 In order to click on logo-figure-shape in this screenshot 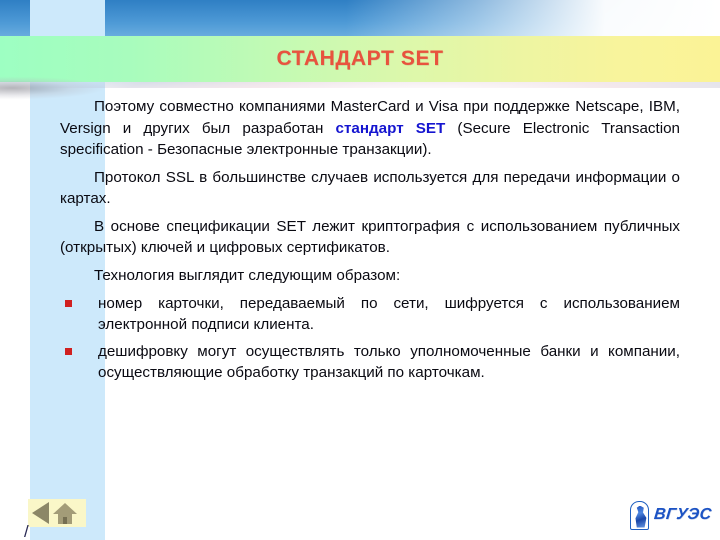, I will do `click(641, 516)`.